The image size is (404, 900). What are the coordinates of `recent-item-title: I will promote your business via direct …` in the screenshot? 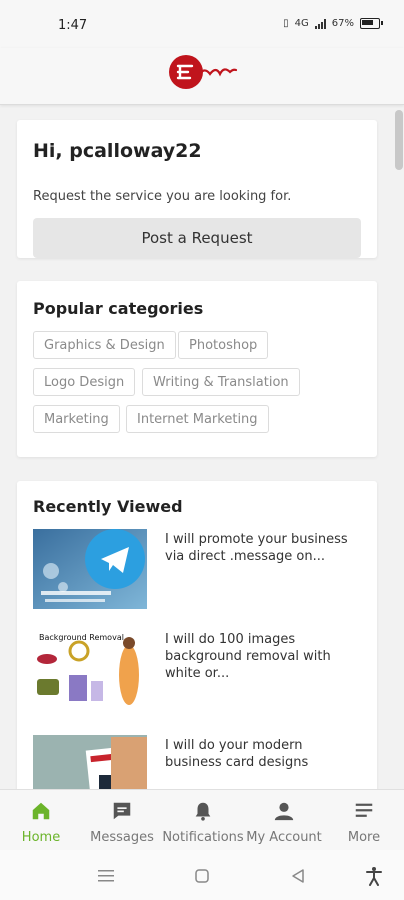 It's located at (256, 548).